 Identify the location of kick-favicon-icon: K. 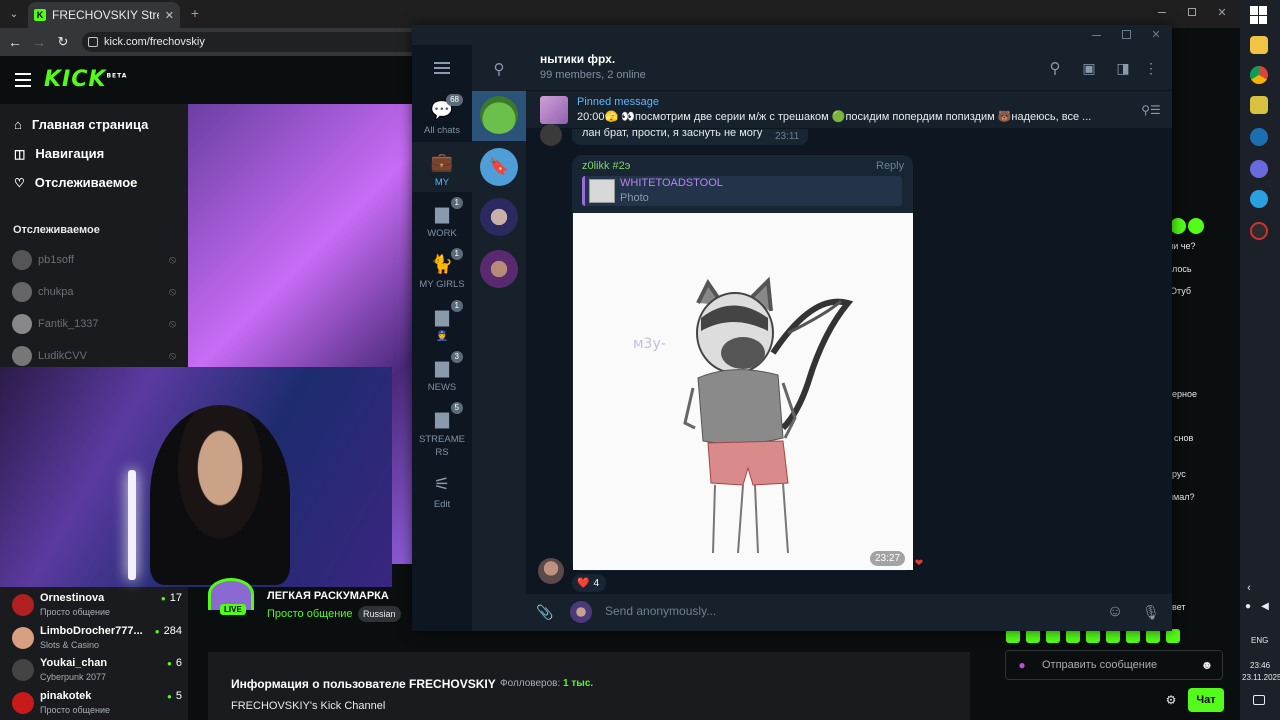
(40, 15).